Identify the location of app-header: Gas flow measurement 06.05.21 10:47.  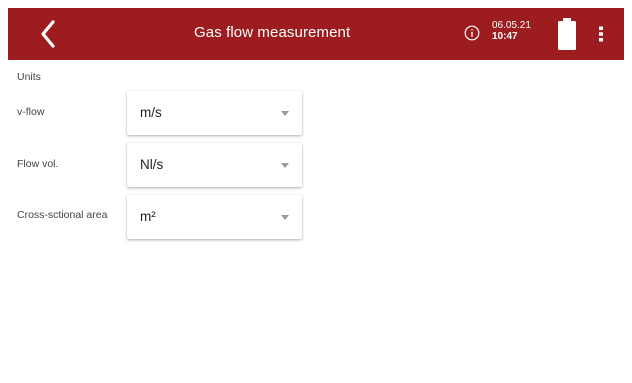
(316, 34).